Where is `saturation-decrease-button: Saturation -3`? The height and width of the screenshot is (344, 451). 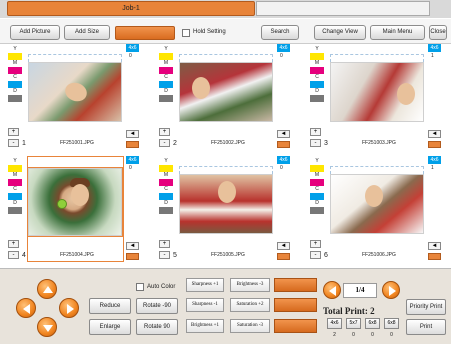 saturation-decrease-button: Saturation -3 is located at coordinates (250, 326).